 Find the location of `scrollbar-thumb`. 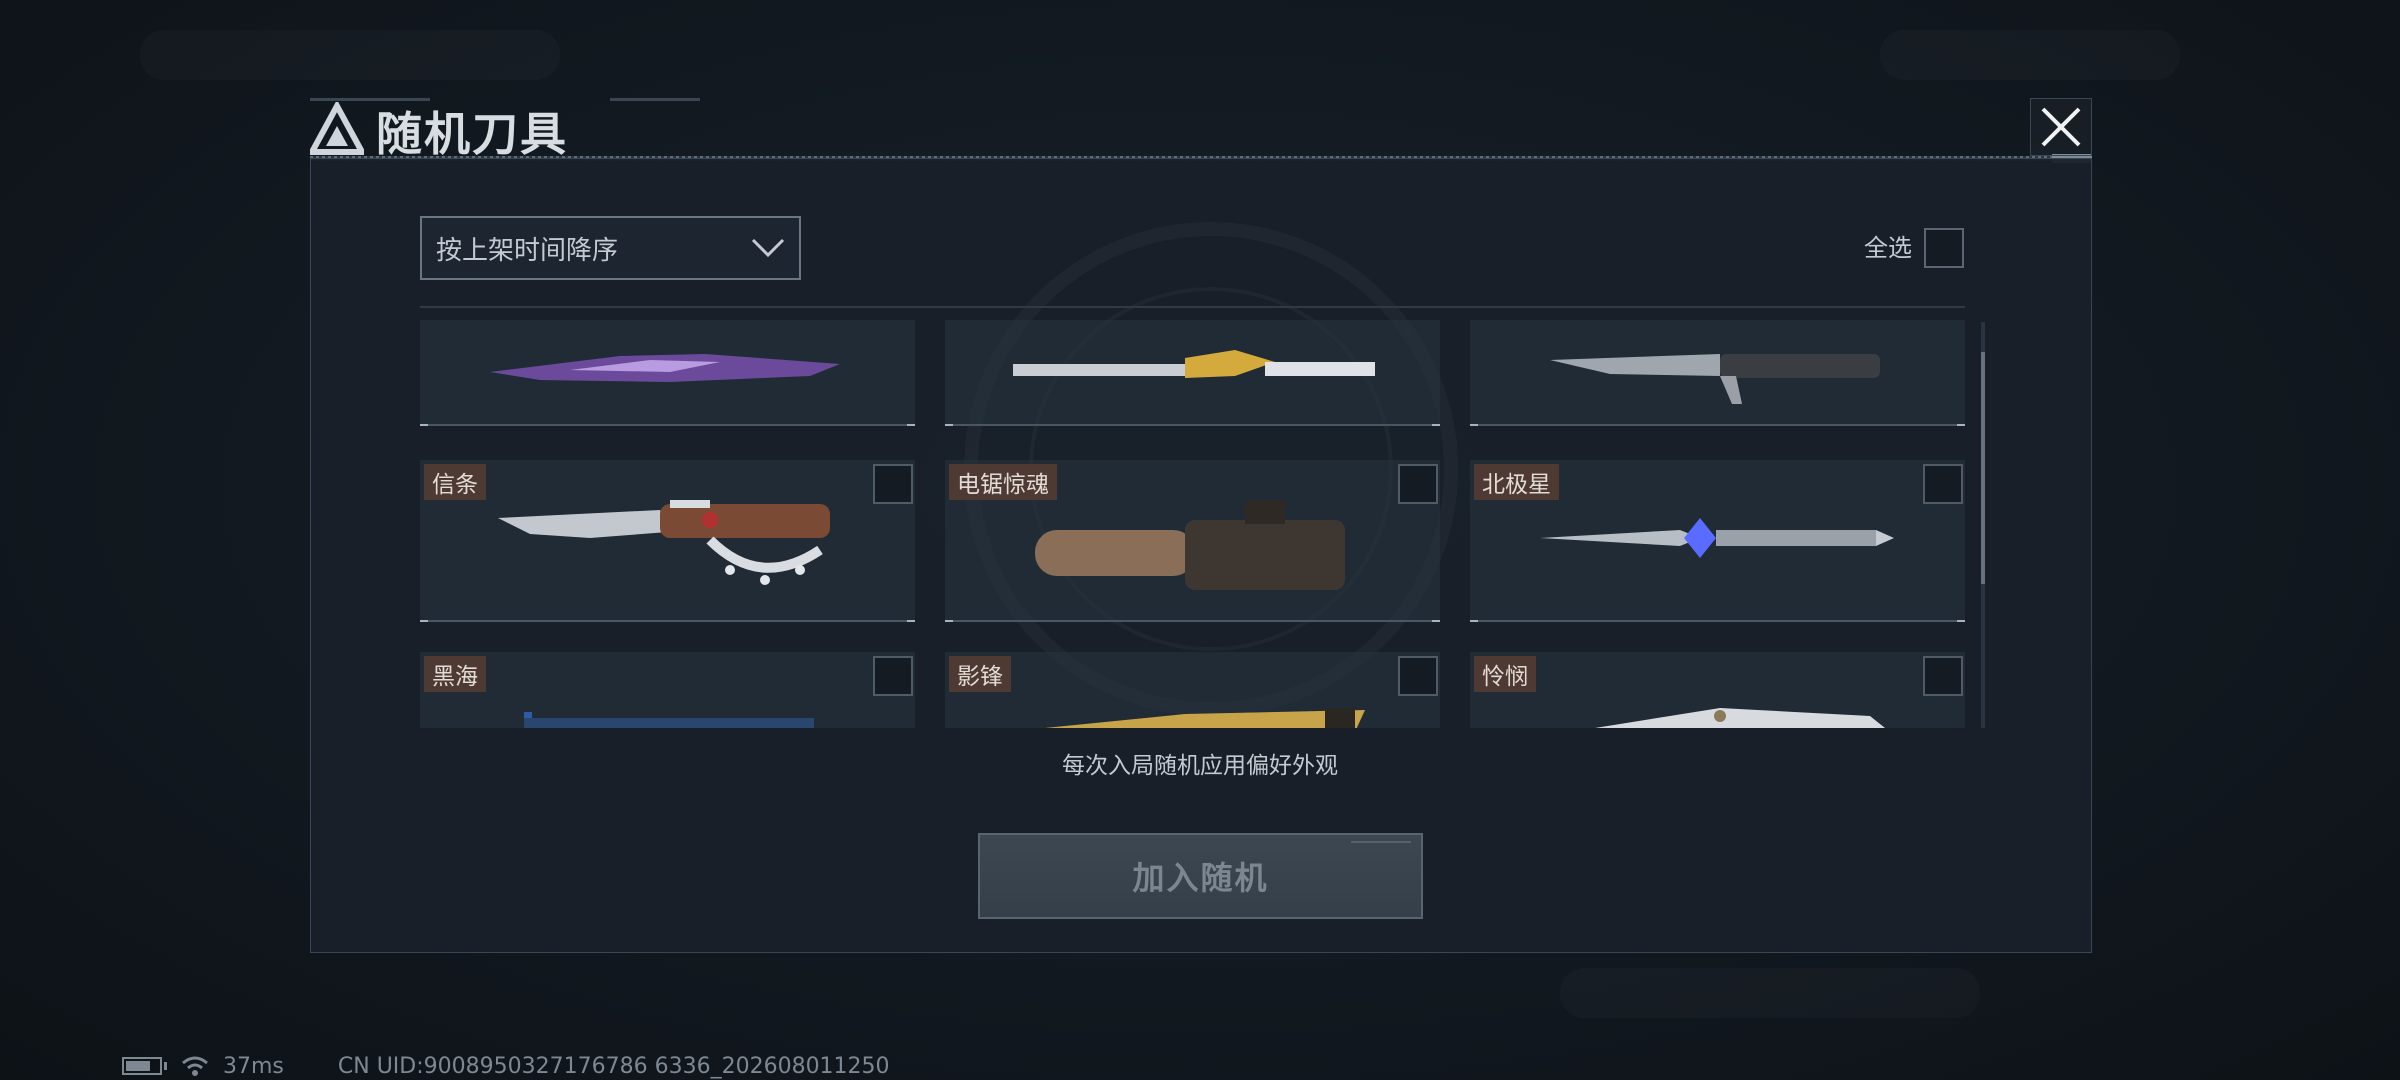

scrollbar-thumb is located at coordinates (1983, 468).